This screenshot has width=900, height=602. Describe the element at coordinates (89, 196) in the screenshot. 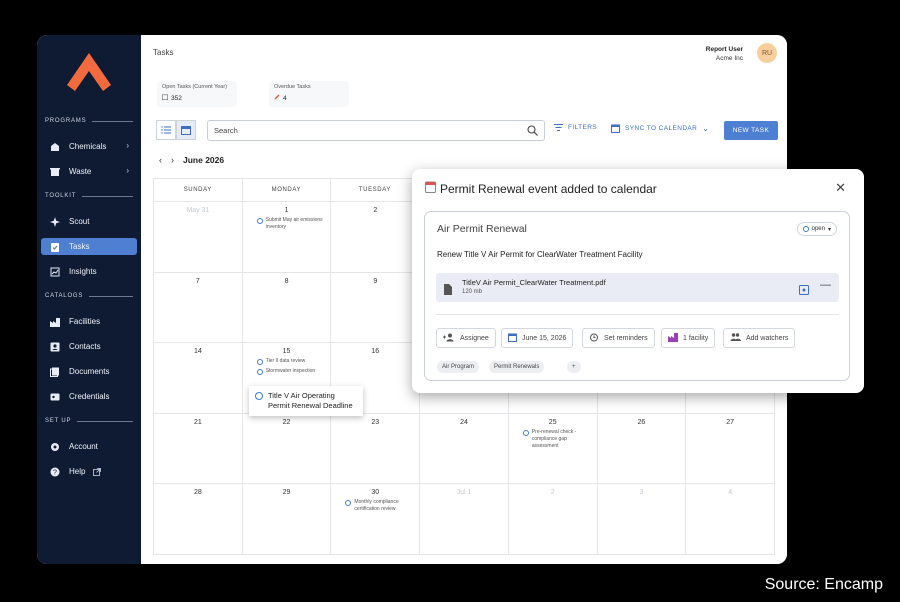

I see `section-label-toolkit: TOOLKIT` at that location.